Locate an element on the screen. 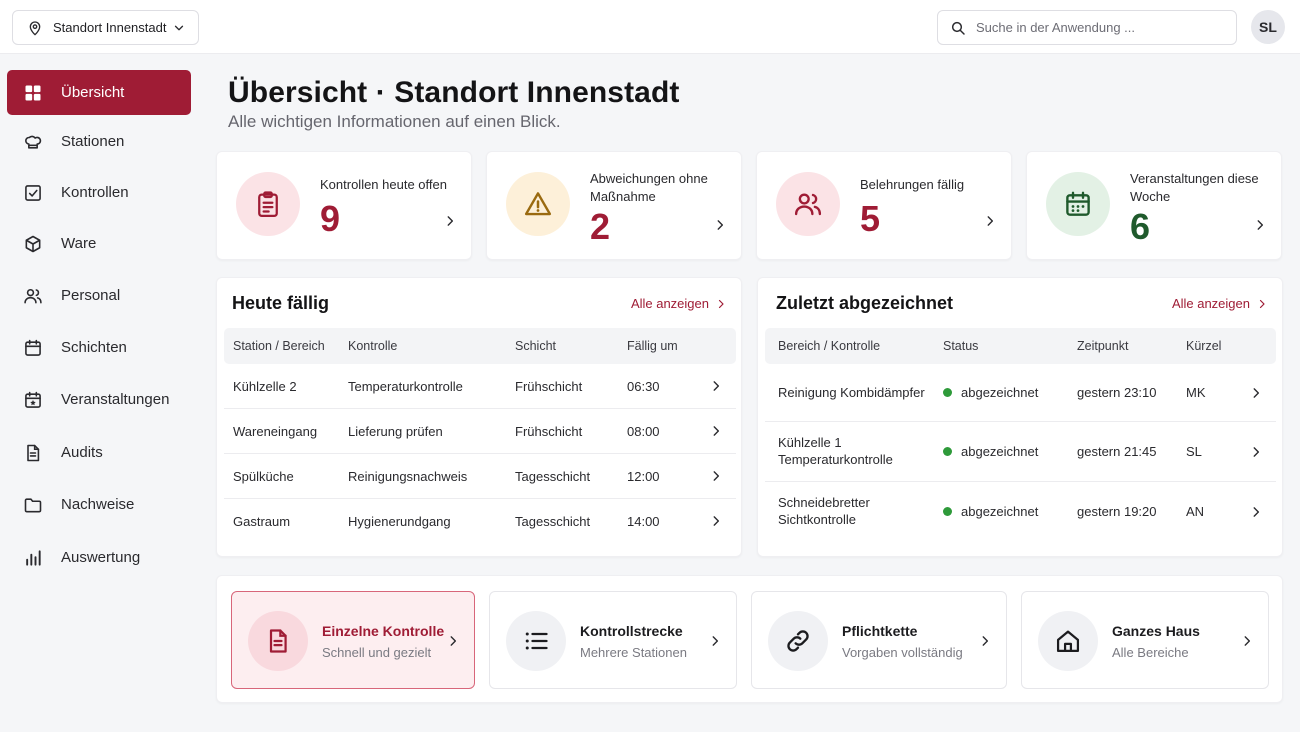 This screenshot has width=1300, height=732. user-avatar: SL is located at coordinates (1268, 27).